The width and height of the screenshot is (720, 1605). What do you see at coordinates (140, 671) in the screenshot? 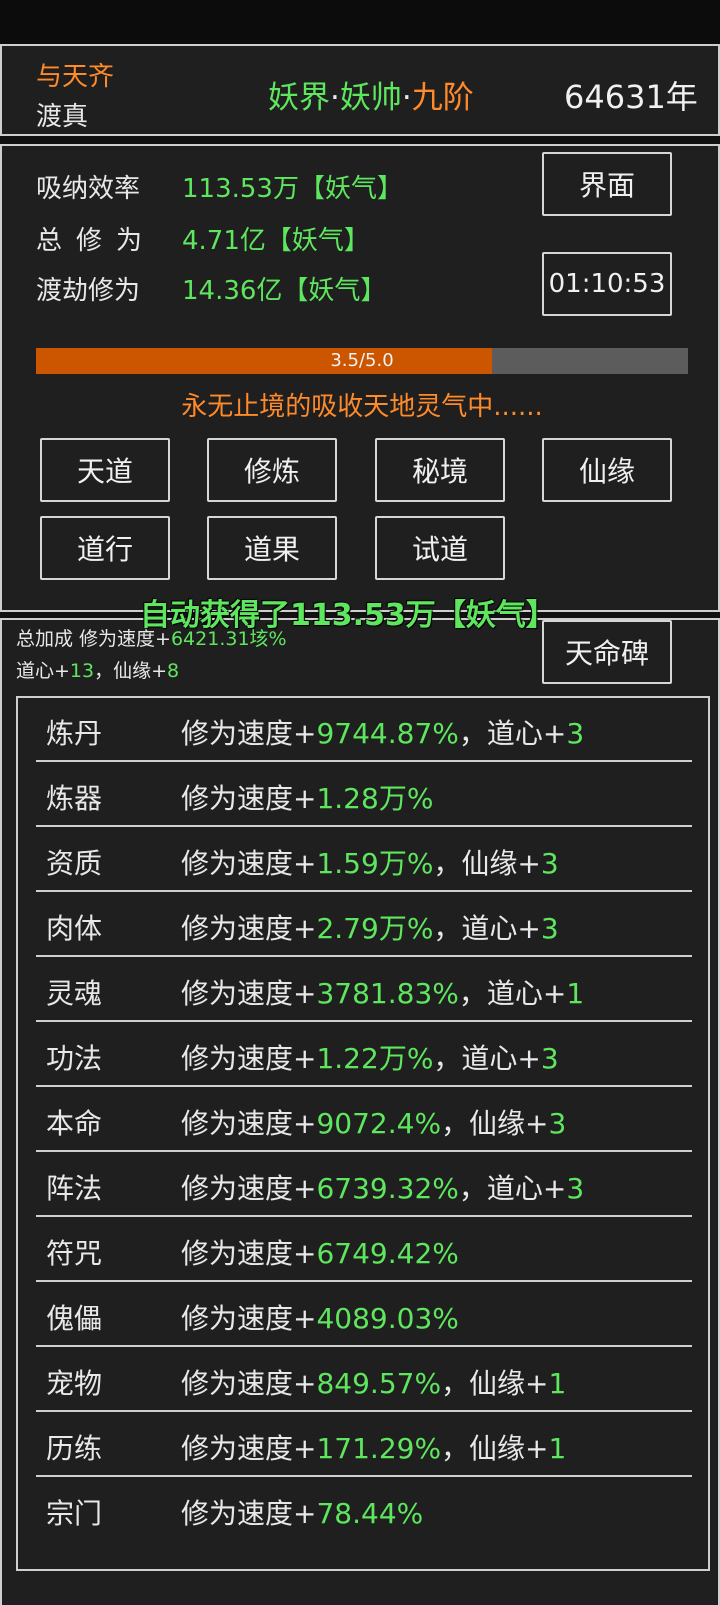
I see `xianyuan-label: 仙缘+` at bounding box center [140, 671].